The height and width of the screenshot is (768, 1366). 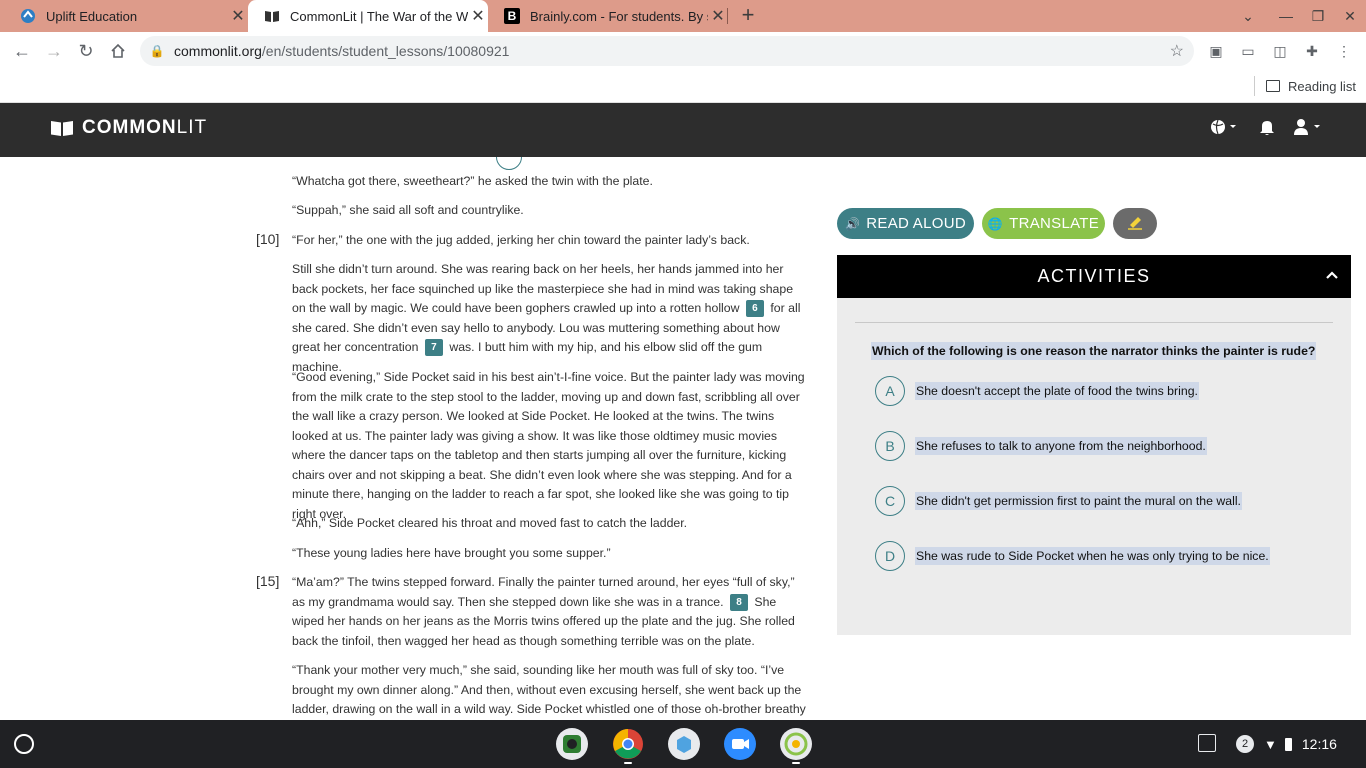 What do you see at coordinates (1322, 86) in the screenshot?
I see `reading-list-label: Reading list` at bounding box center [1322, 86].